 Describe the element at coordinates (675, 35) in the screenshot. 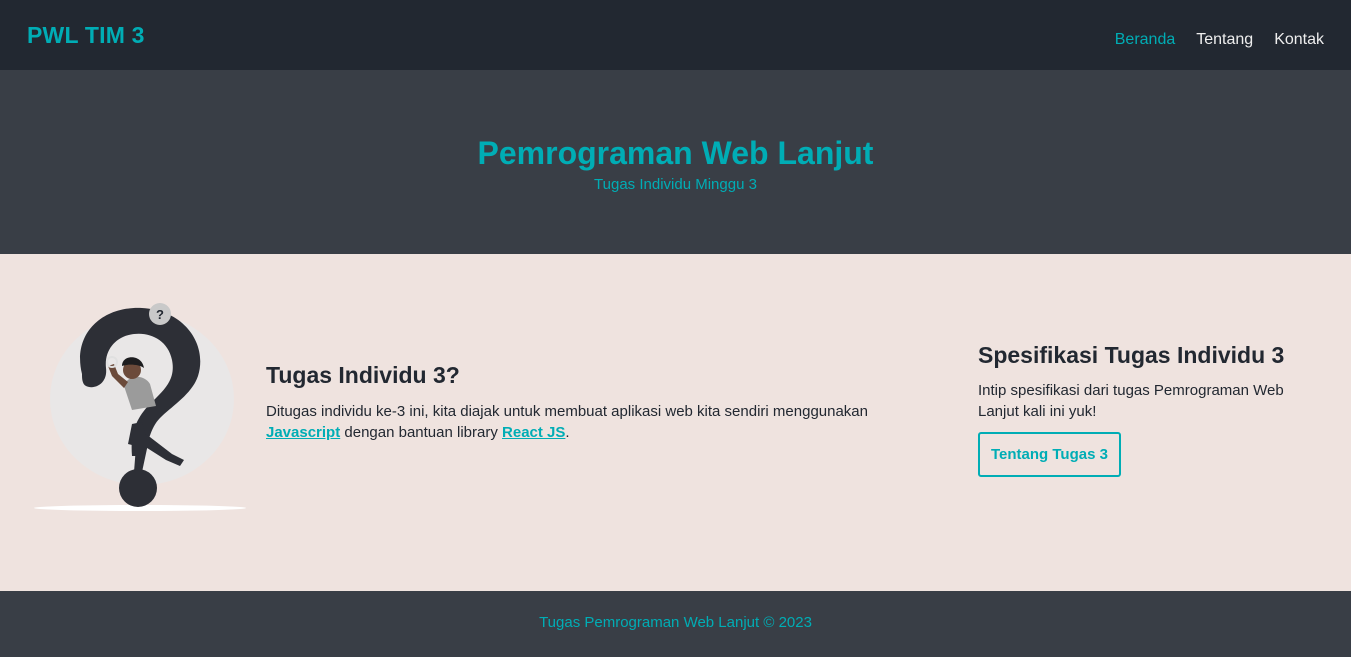

I see `navbar: PWL TIM 3 Beranda Tentang Kontak` at that location.